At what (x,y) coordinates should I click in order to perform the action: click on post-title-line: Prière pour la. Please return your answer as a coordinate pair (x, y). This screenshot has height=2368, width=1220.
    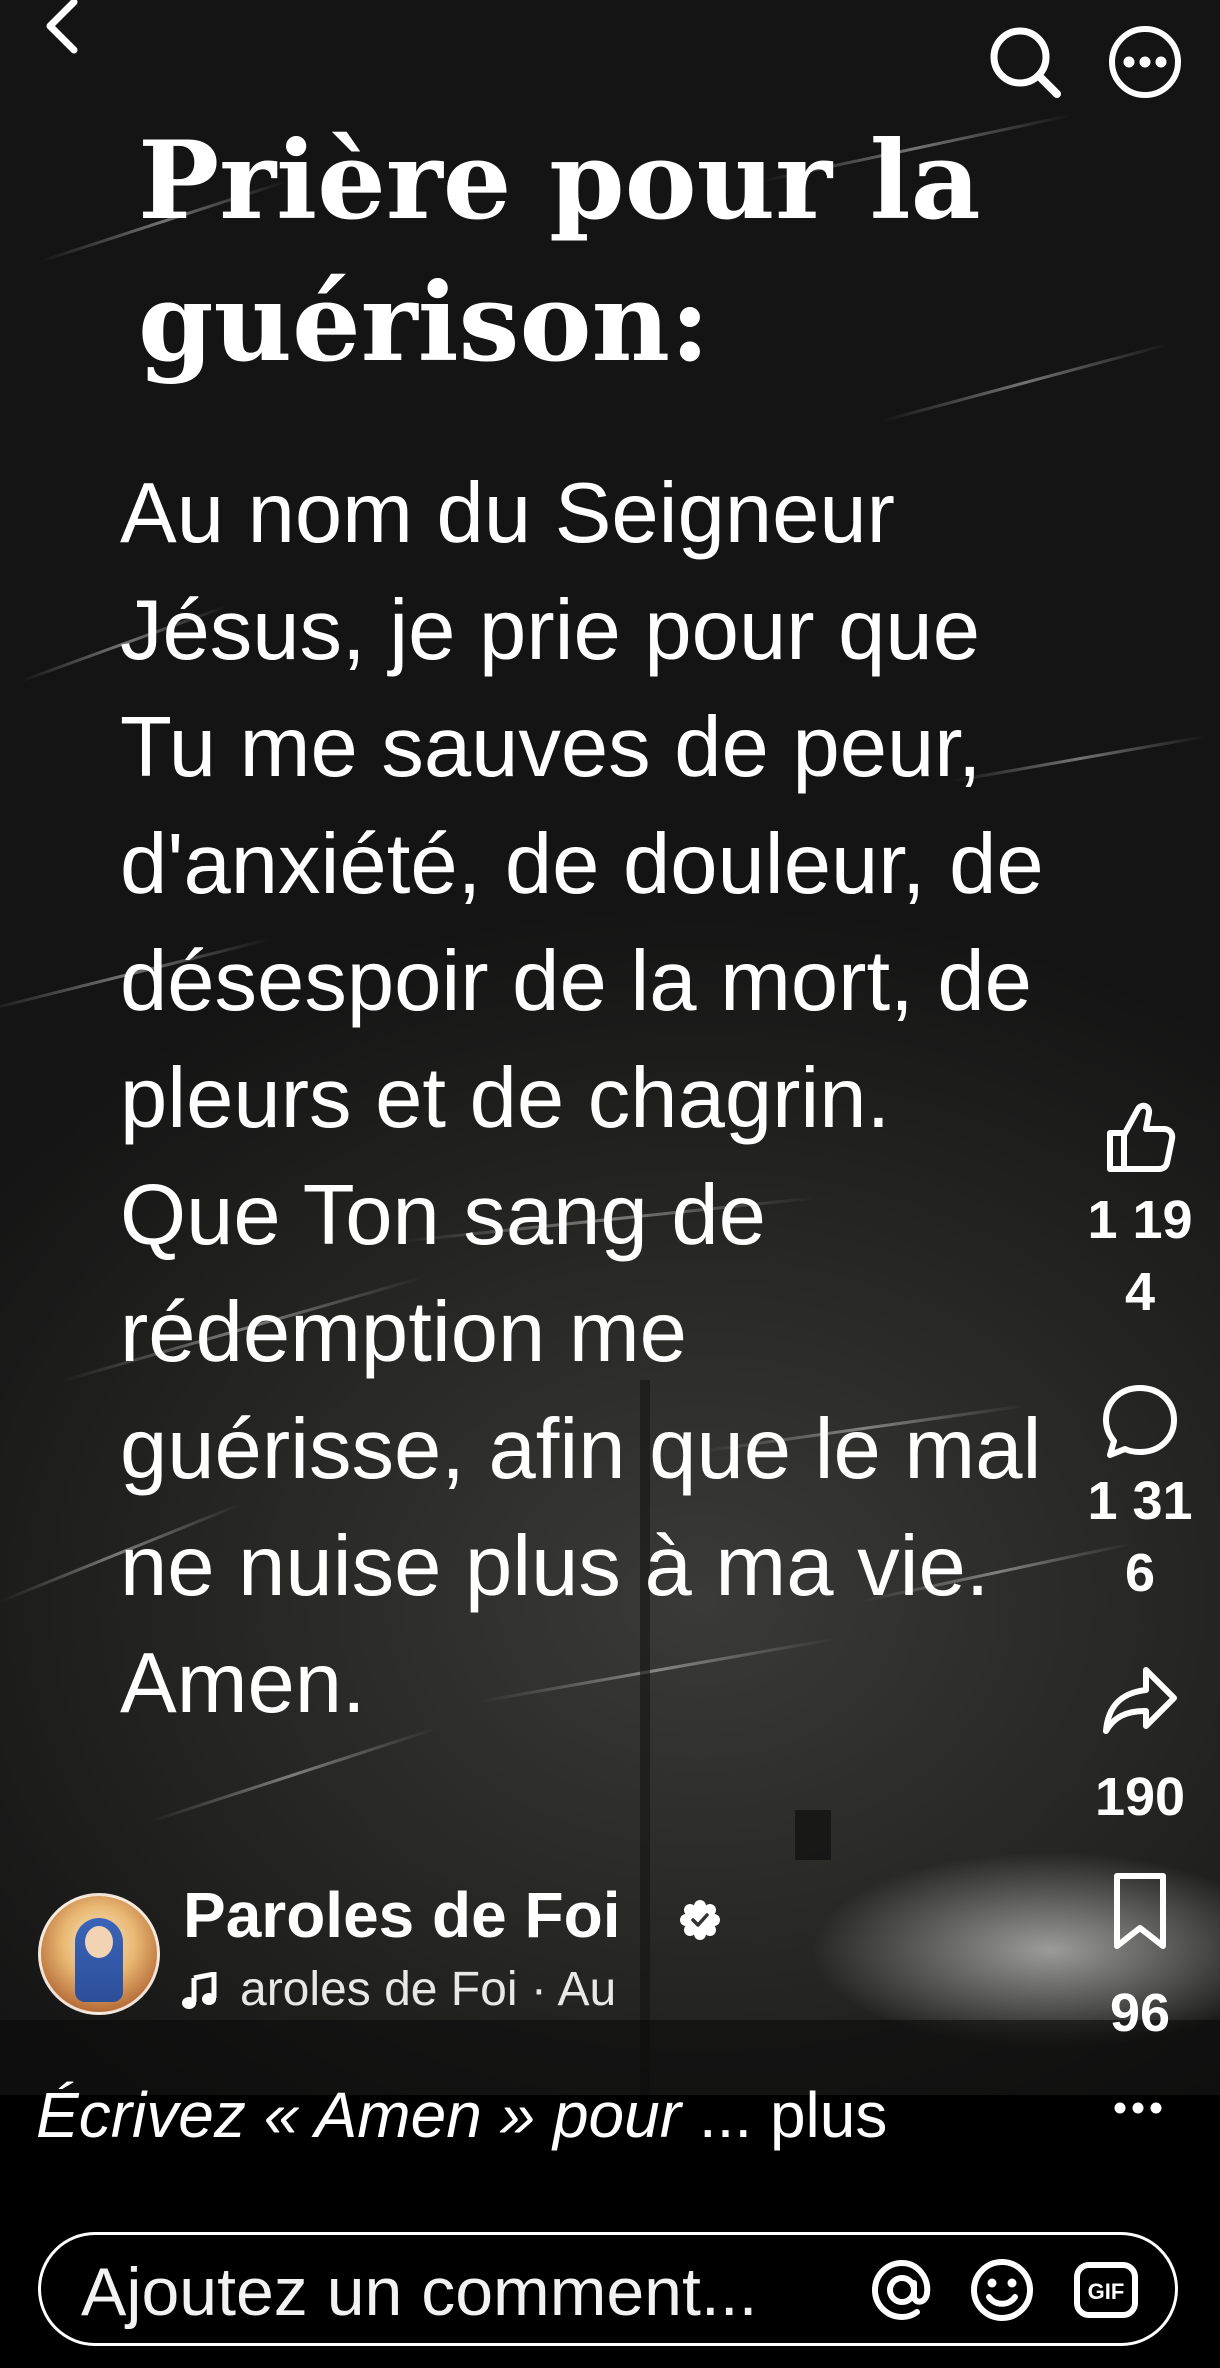
    Looking at the image, I should click on (559, 181).